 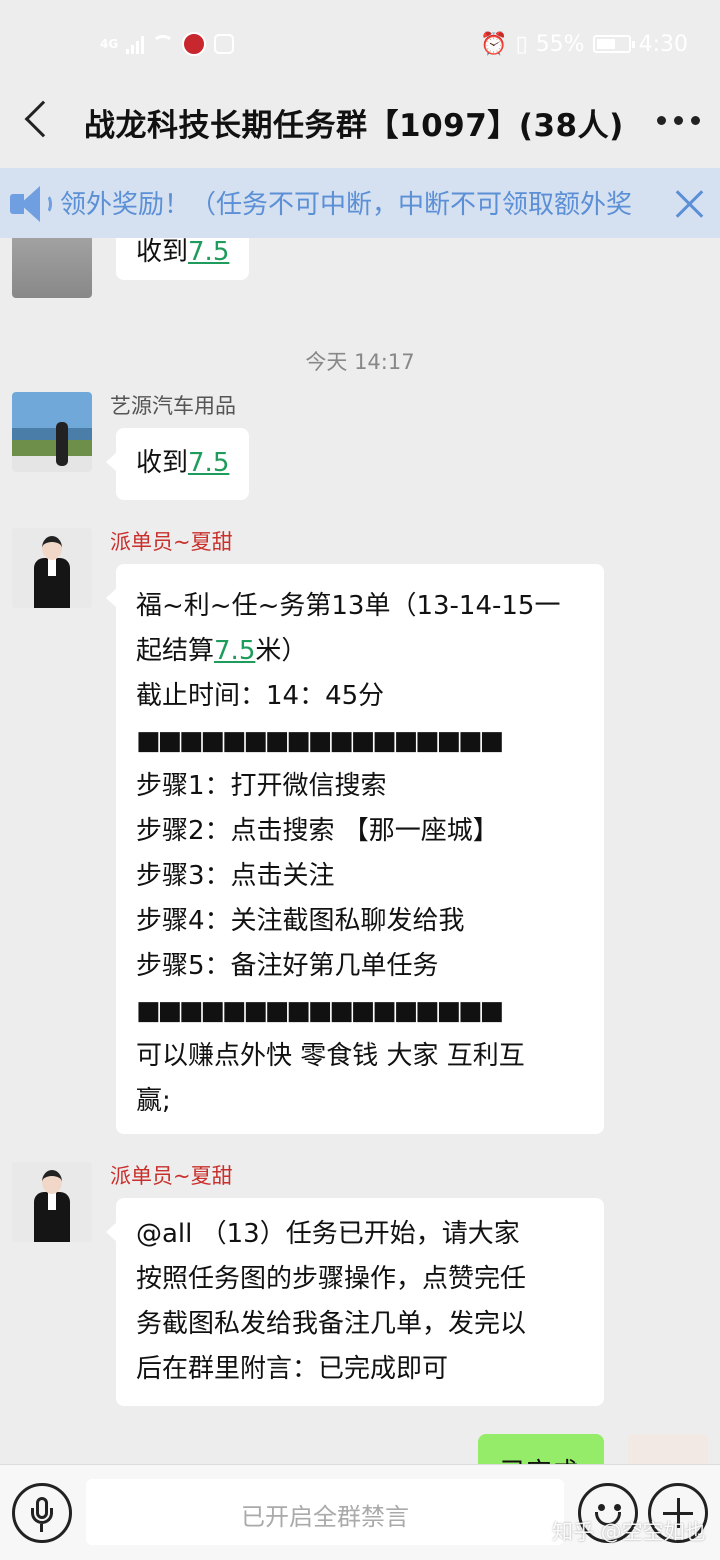 What do you see at coordinates (260, 696) in the screenshot?
I see `message-line: 截止时间：14：45分` at bounding box center [260, 696].